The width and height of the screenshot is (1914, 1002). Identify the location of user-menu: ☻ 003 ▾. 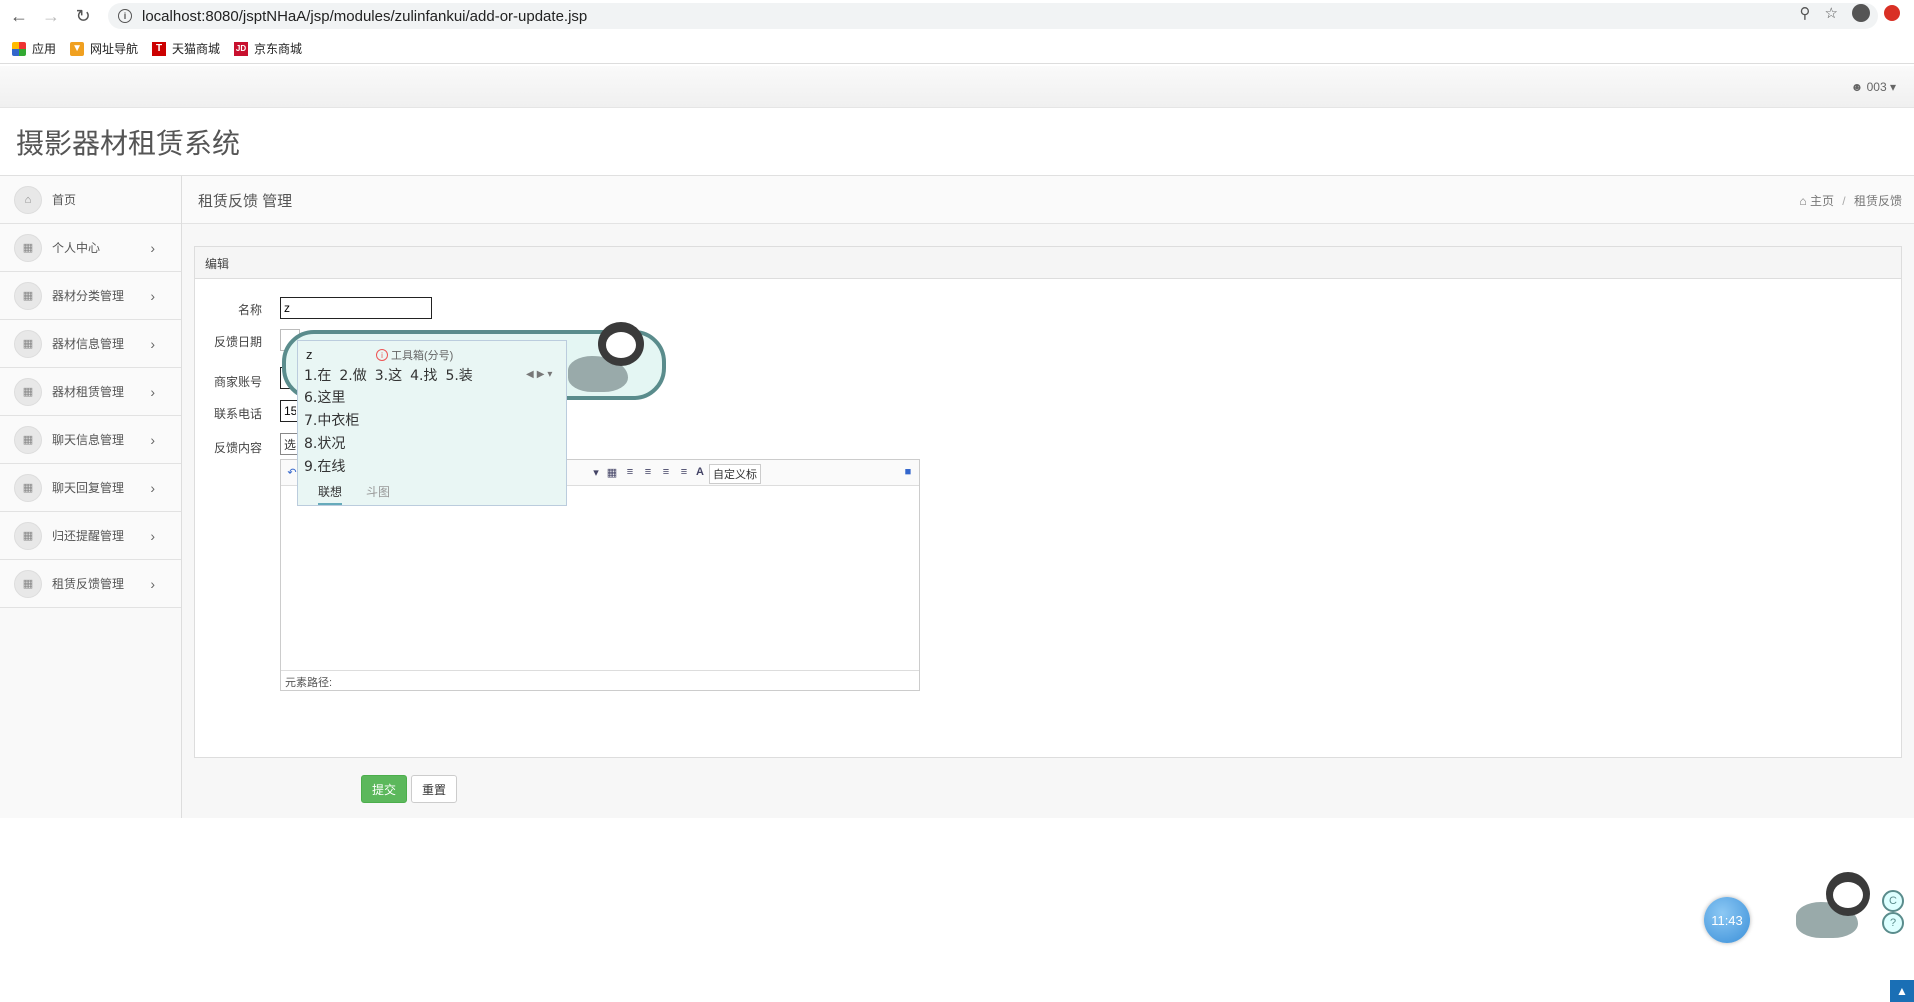
(1873, 87).